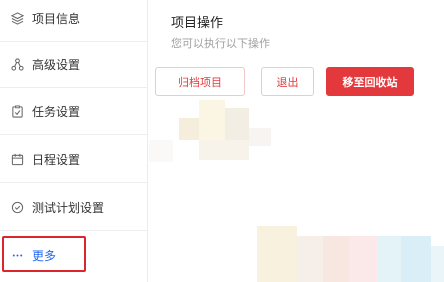  Describe the element at coordinates (370, 81) in the screenshot. I see `move-to-recycle-bin-button: 移至回收站` at that location.